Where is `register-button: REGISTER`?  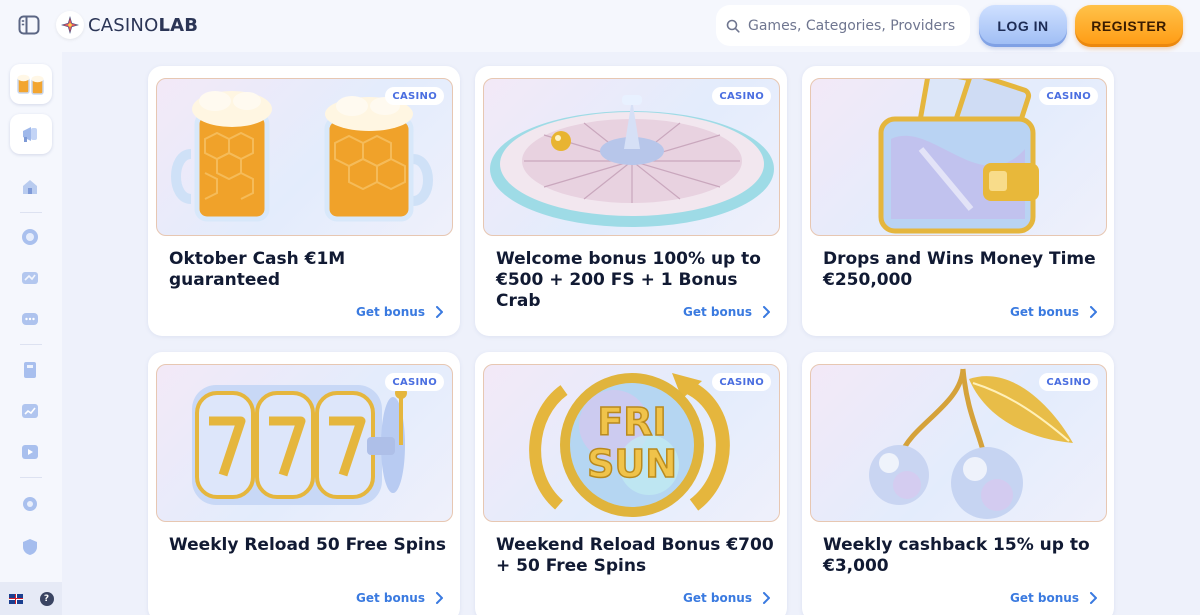
register-button: REGISTER is located at coordinates (1129, 26).